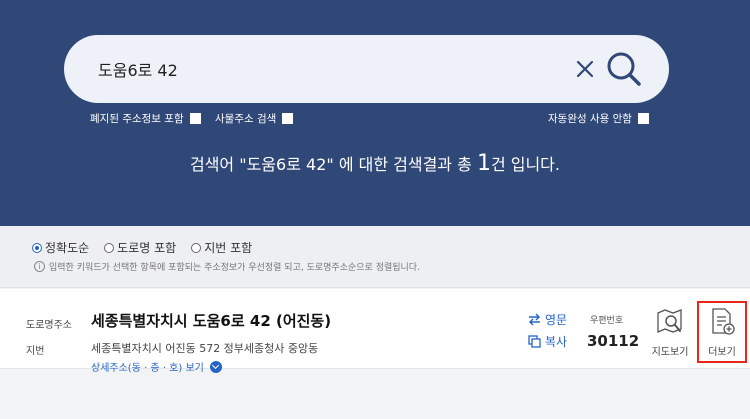  I want to click on detail-address-link: 상세주소(동 · 층 · 호) 보기, so click(156, 366).